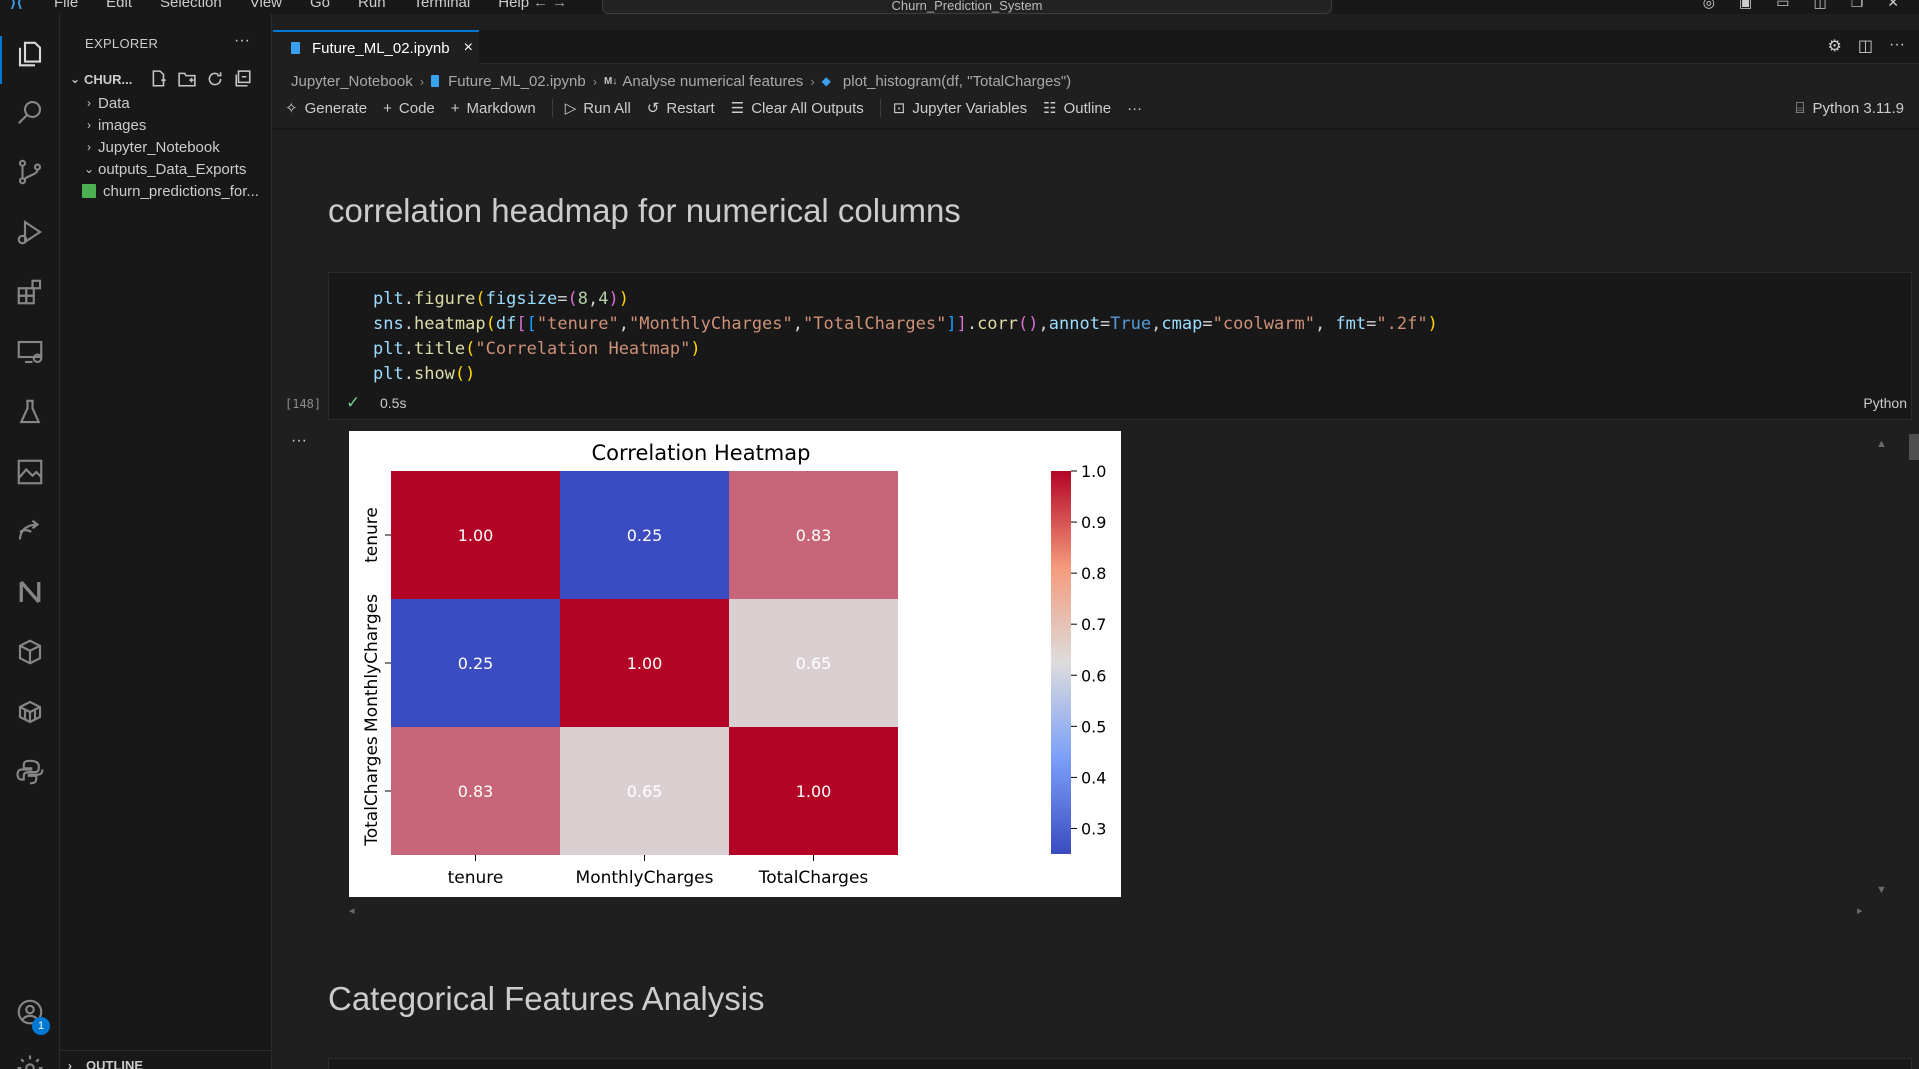 This screenshot has height=1069, width=1919. I want to click on tree-item-label: Data, so click(114, 103).